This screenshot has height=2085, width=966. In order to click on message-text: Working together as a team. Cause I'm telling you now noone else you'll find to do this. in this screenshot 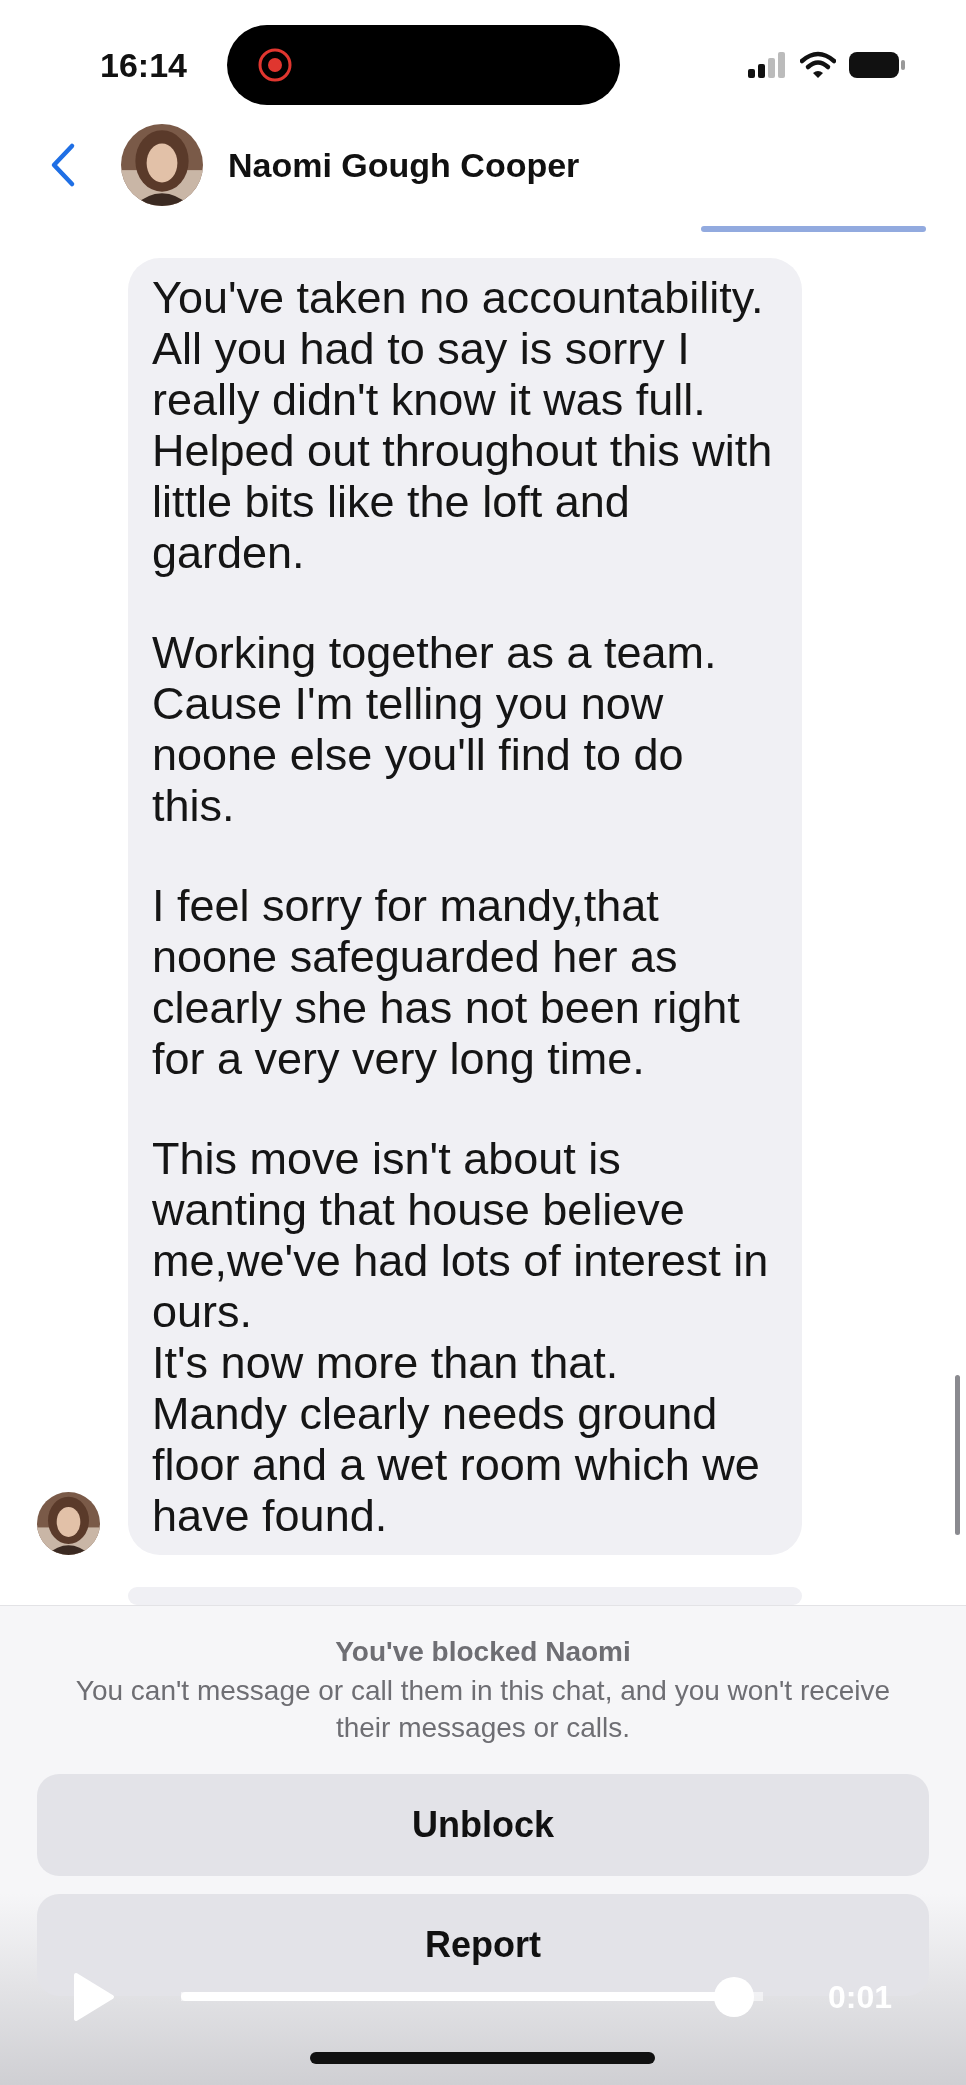, I will do `click(435, 729)`.